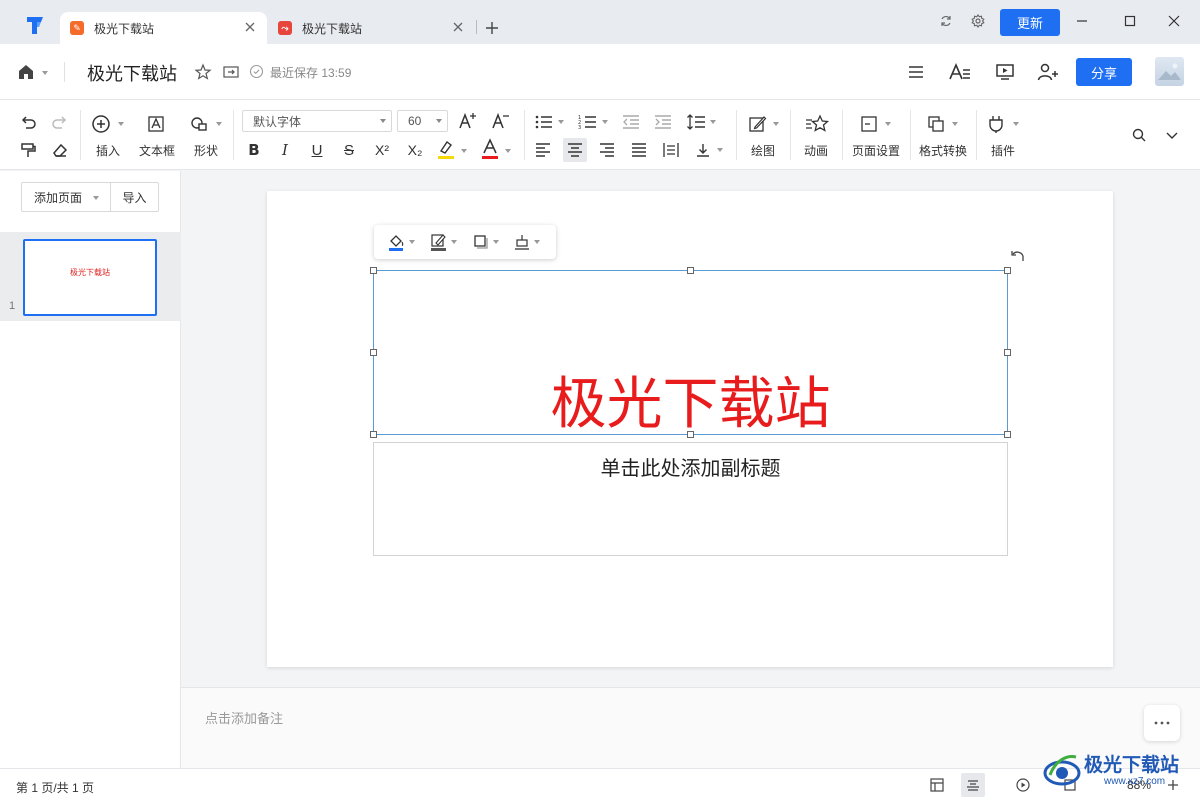 The height and width of the screenshot is (800, 1200). What do you see at coordinates (1082, 21) in the screenshot?
I see `minimize-icon` at bounding box center [1082, 21].